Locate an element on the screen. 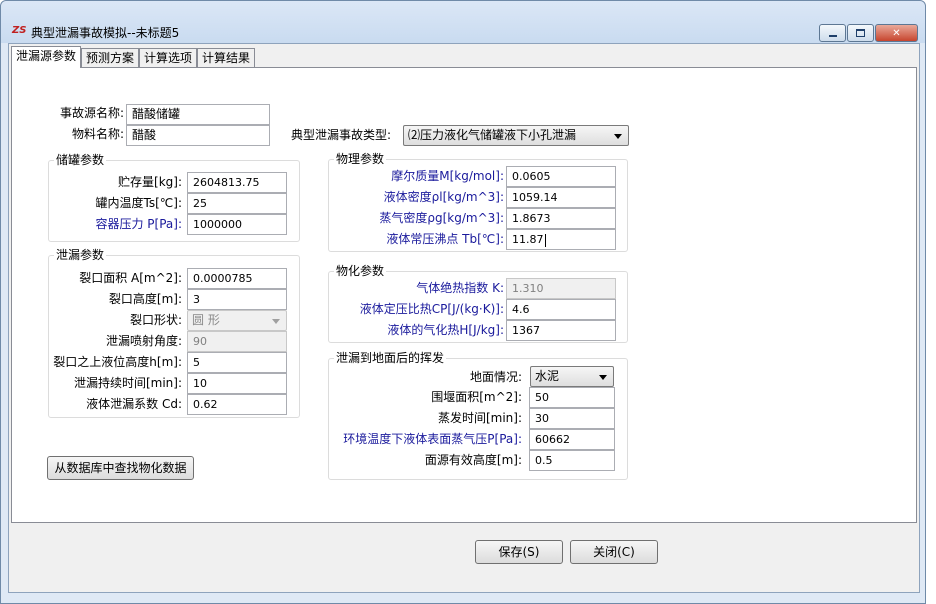 Image resolution: width=936 pixels, height=604 pixels. tab-strip: 泄漏源参数 预测方案 计算选项 计算结果 is located at coordinates (133, 57).